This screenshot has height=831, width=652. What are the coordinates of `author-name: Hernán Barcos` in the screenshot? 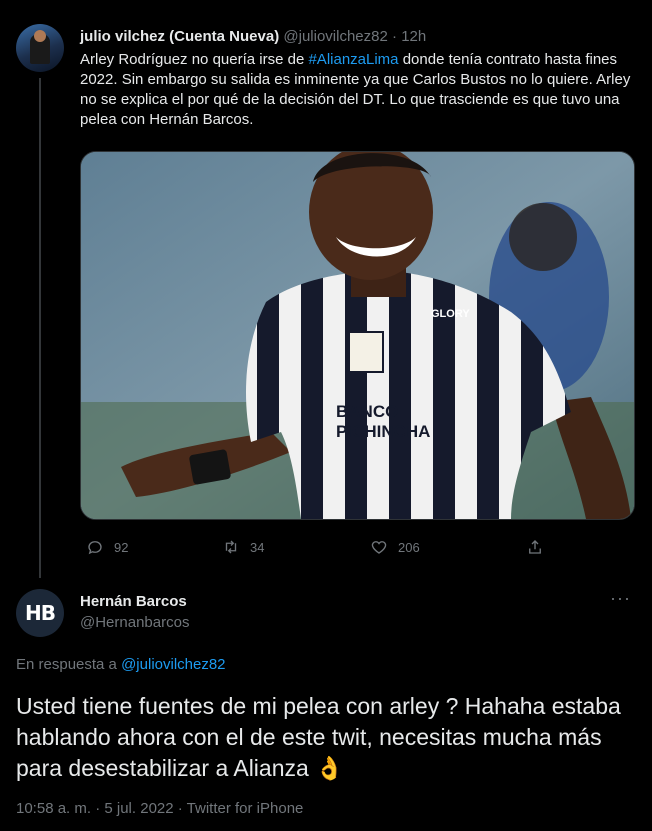 It's located at (133, 601).